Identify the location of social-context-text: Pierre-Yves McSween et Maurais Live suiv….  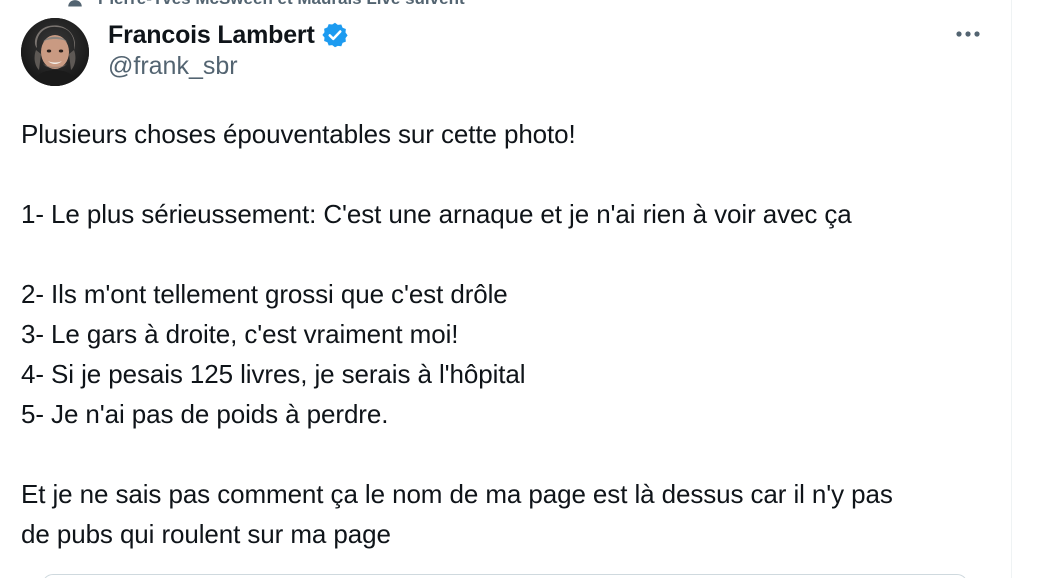
(281, 4).